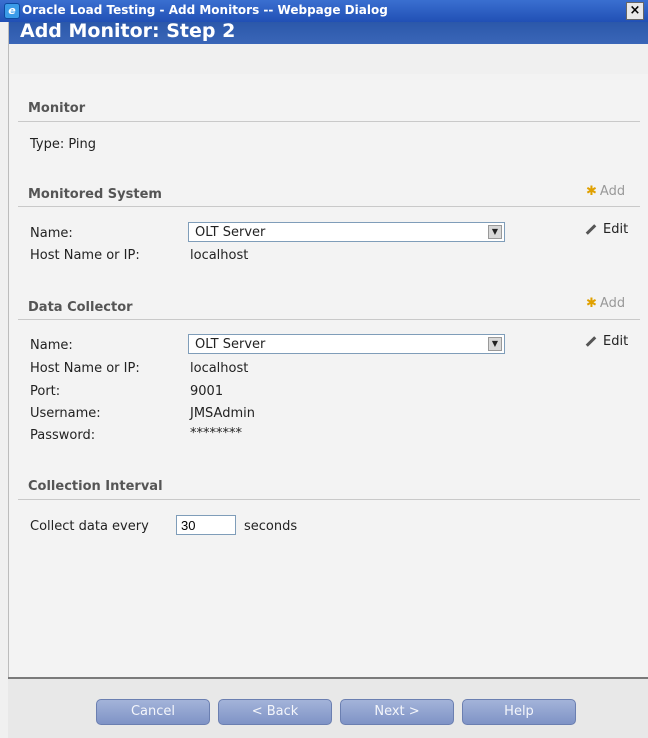 Image resolution: width=648 pixels, height=738 pixels. What do you see at coordinates (85, 368) in the screenshot?
I see `data-collector-host-label: Host Name or IP:` at bounding box center [85, 368].